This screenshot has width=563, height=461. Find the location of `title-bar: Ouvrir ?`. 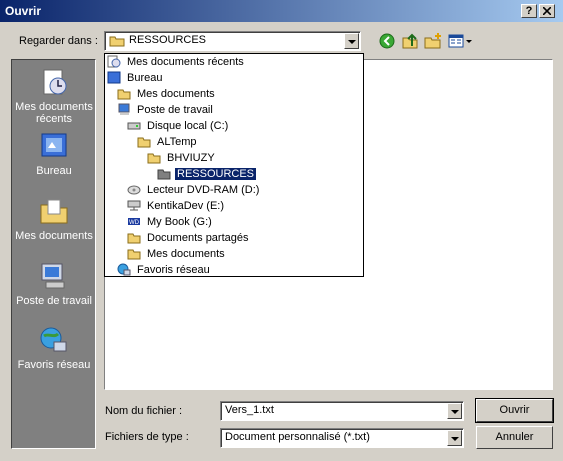

title-bar: Ouvrir ? is located at coordinates (281, 11).